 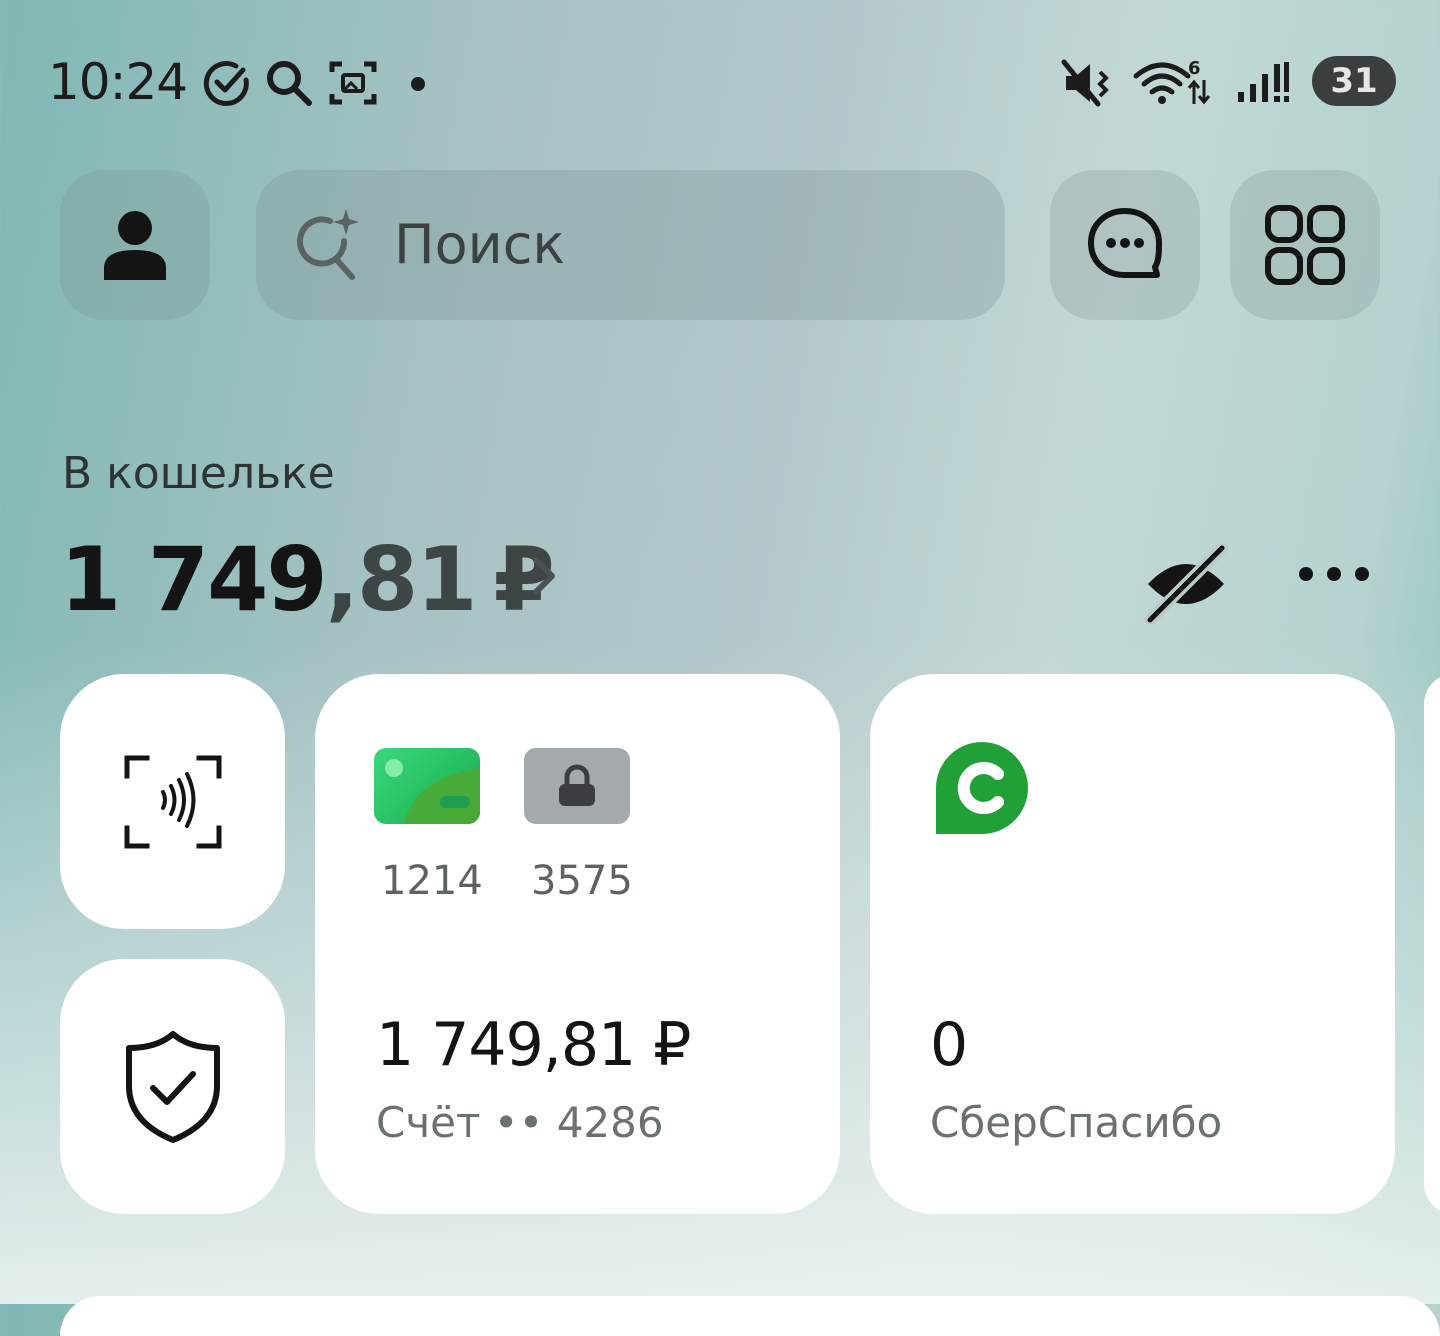 I want to click on bottom-panel-peek, so click(x=750, y=1316).